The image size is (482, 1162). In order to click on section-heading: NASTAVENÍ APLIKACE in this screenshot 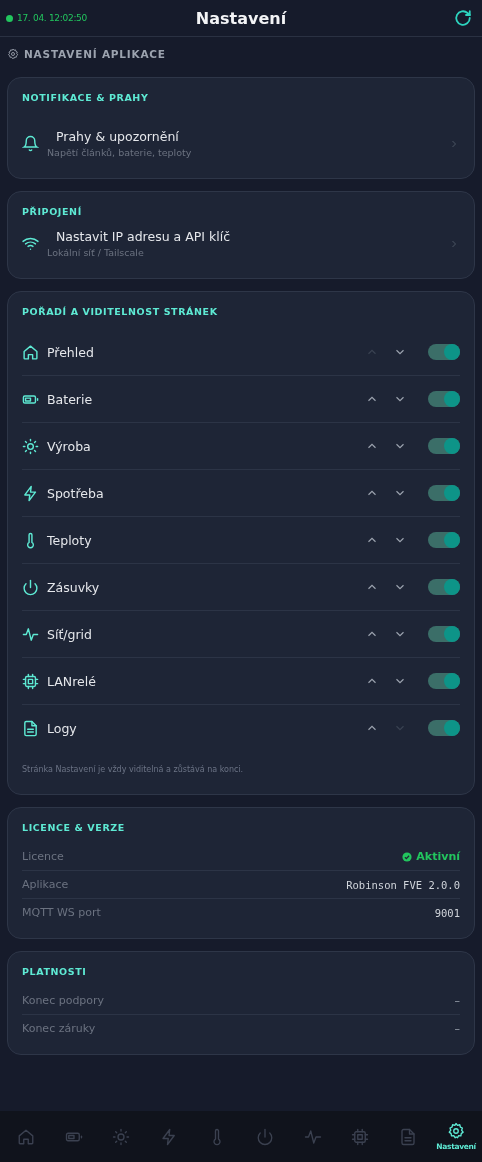, I will do `click(95, 54)`.